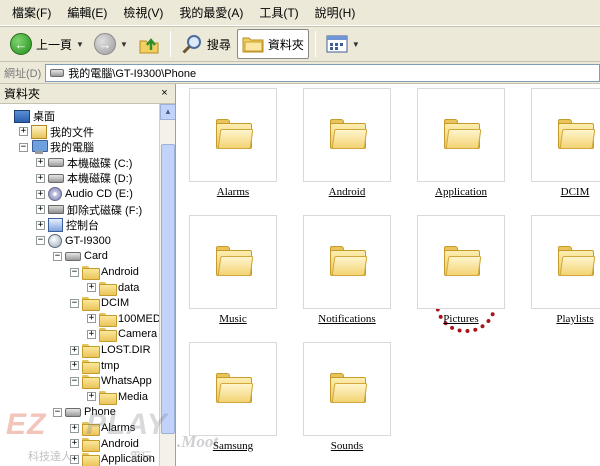 The width and height of the screenshot is (600, 466). I want to click on tree-item: − Card, so click(80, 256).